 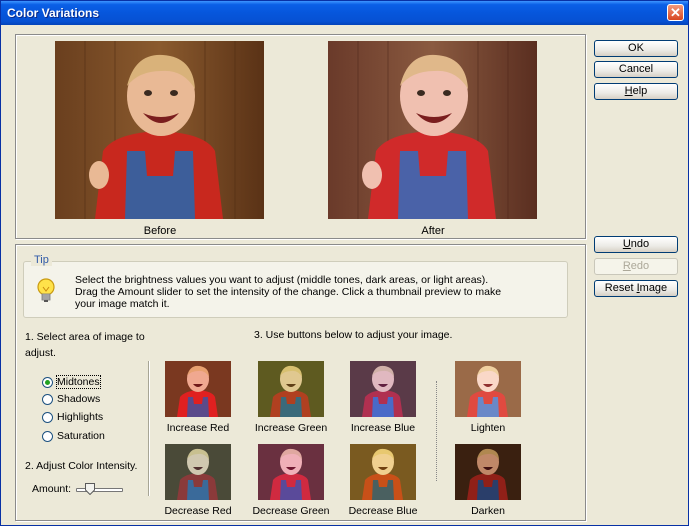 What do you see at coordinates (198, 511) in the screenshot?
I see `decrease-red-label: Decrease Red` at bounding box center [198, 511].